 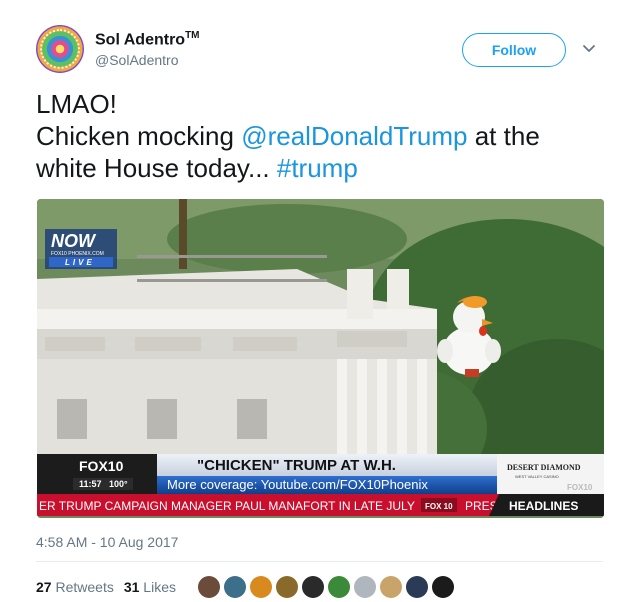 I want to click on avatar, so click(x=60, y=49).